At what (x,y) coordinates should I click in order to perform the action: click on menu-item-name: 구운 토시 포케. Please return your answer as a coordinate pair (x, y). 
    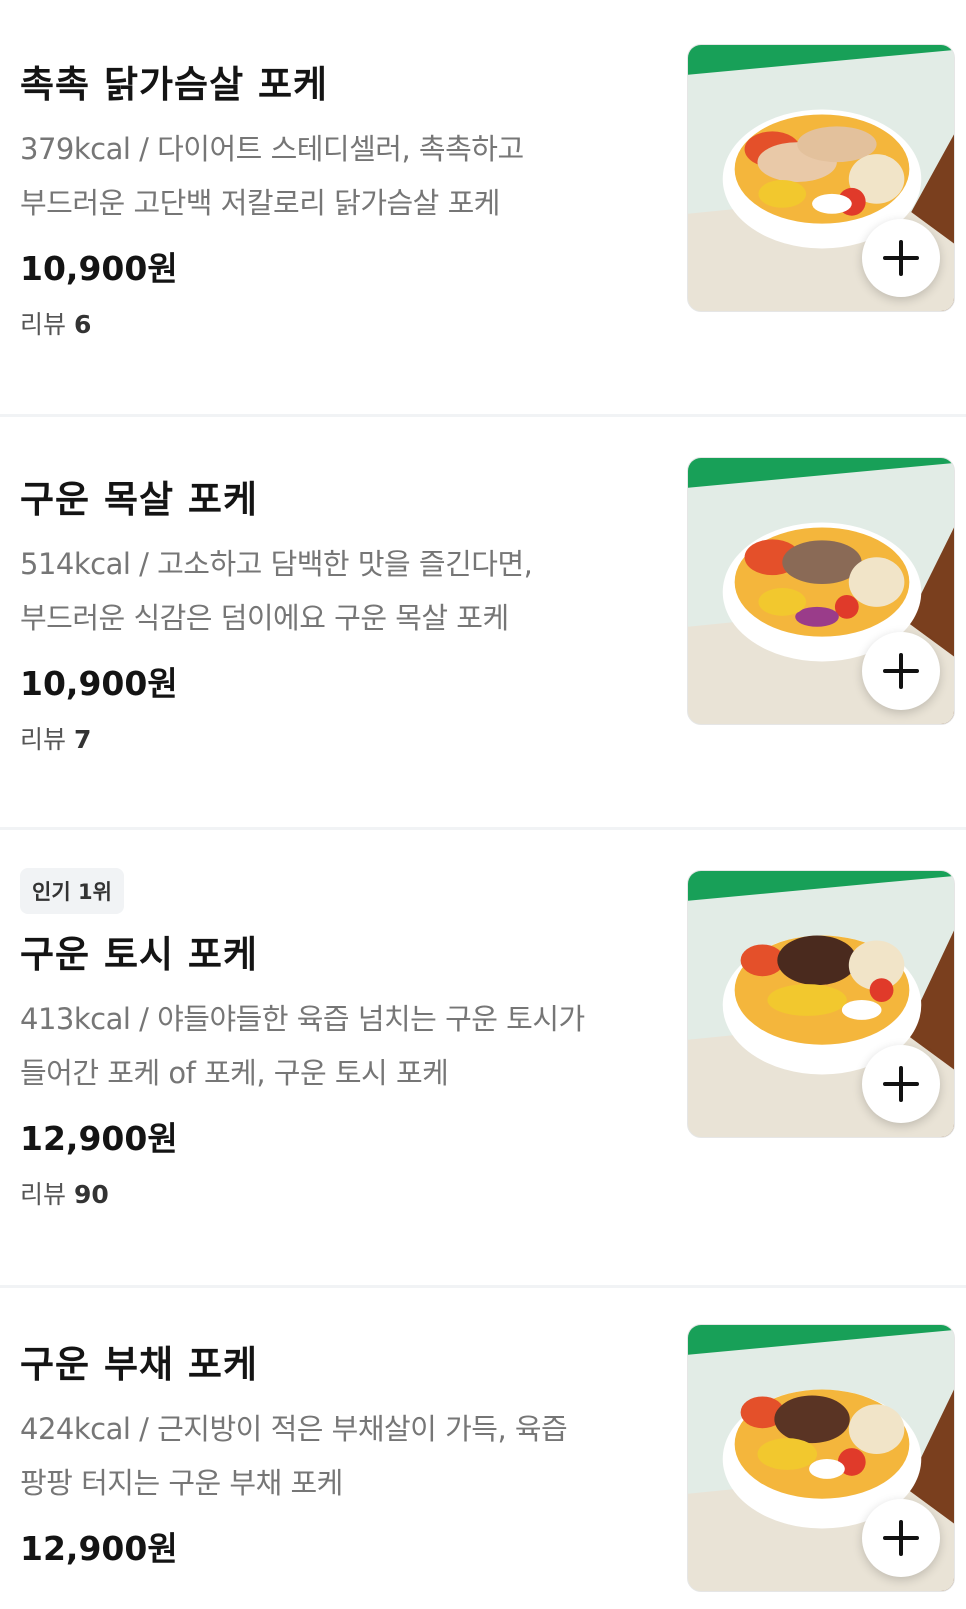
    Looking at the image, I should click on (139, 954).